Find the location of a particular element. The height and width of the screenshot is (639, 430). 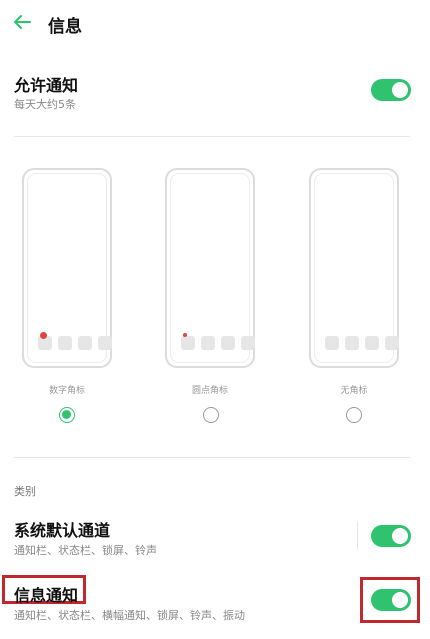

badge-option-radio-dot is located at coordinates (211, 415).